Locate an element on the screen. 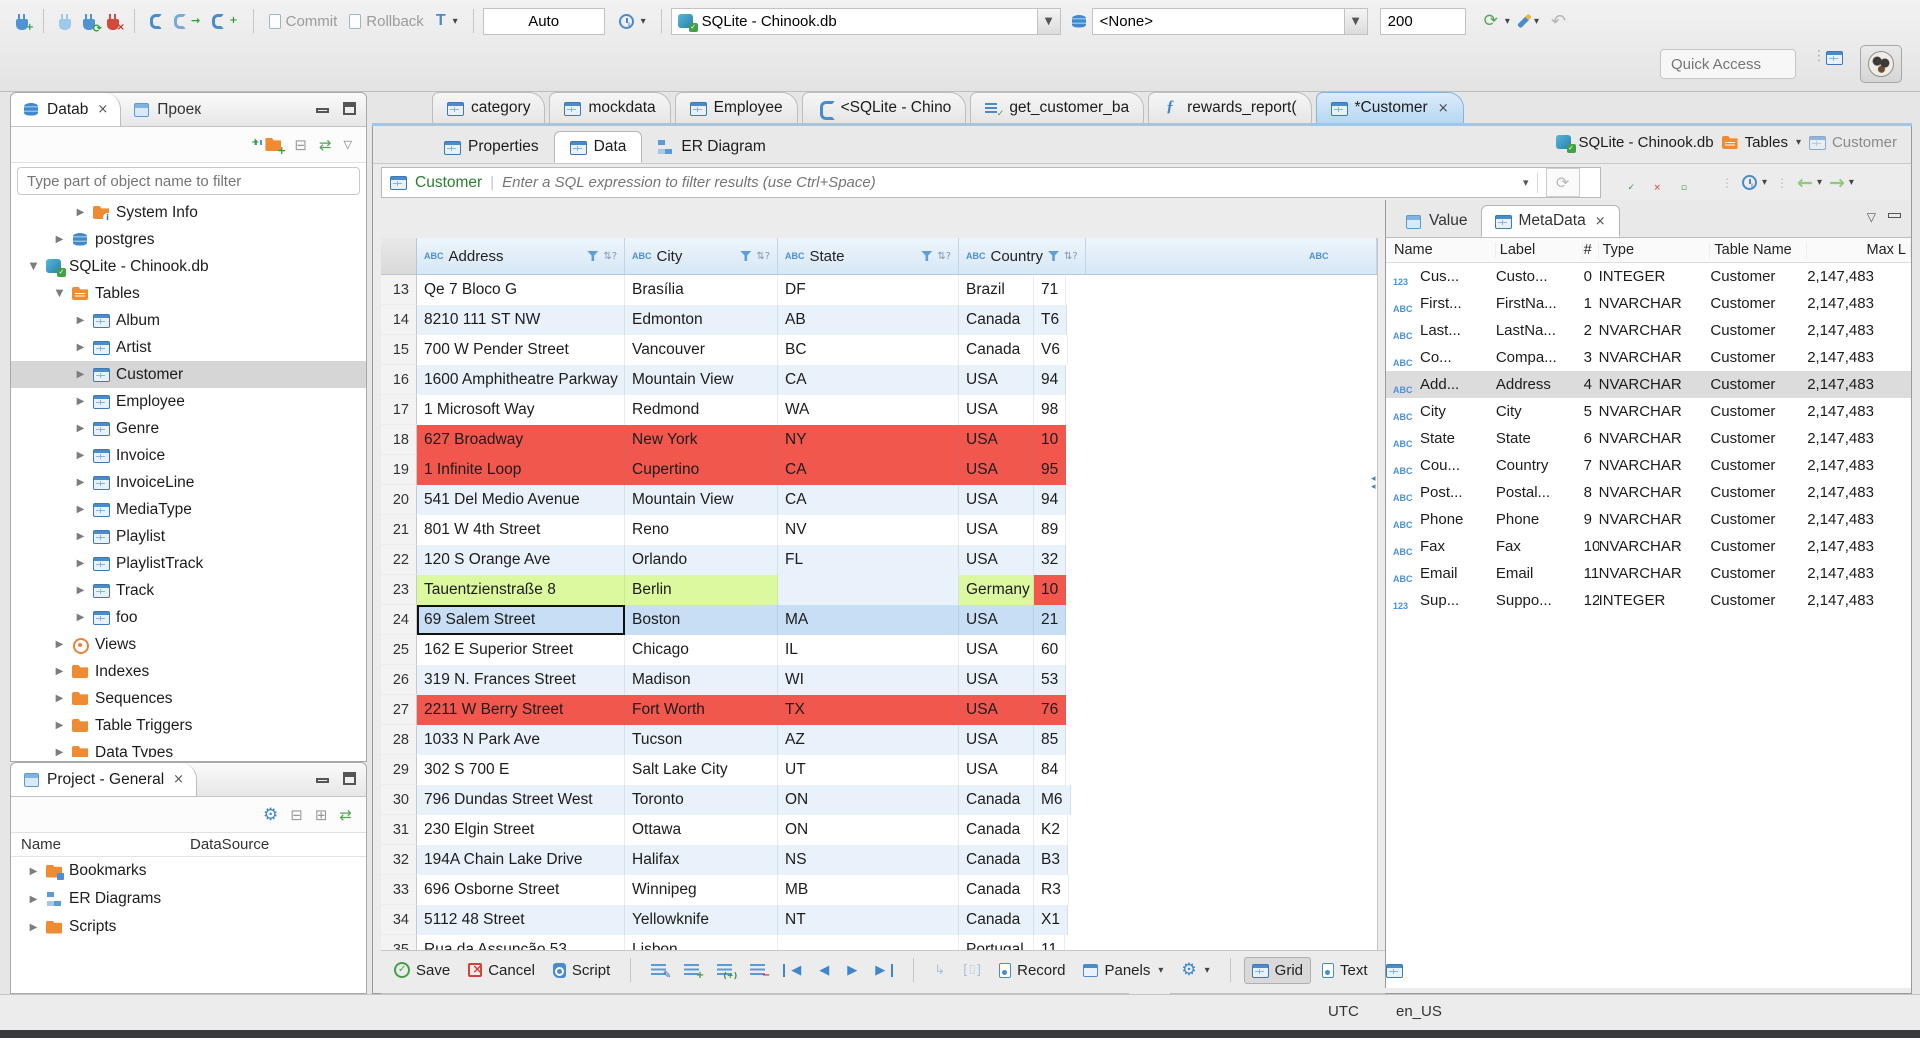 The width and height of the screenshot is (1920, 1038). grid-cell: 11 is located at coordinates (1050, 942).